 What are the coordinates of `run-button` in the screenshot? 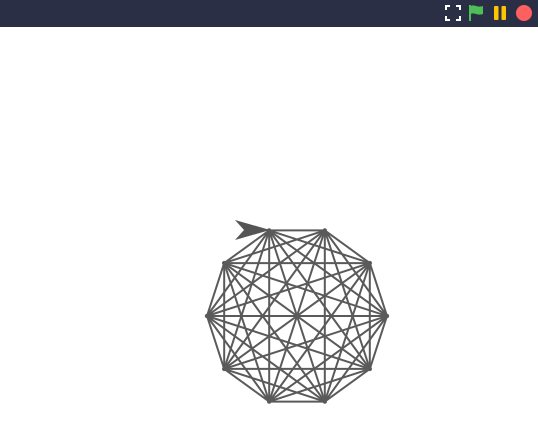 It's located at (476, 13).